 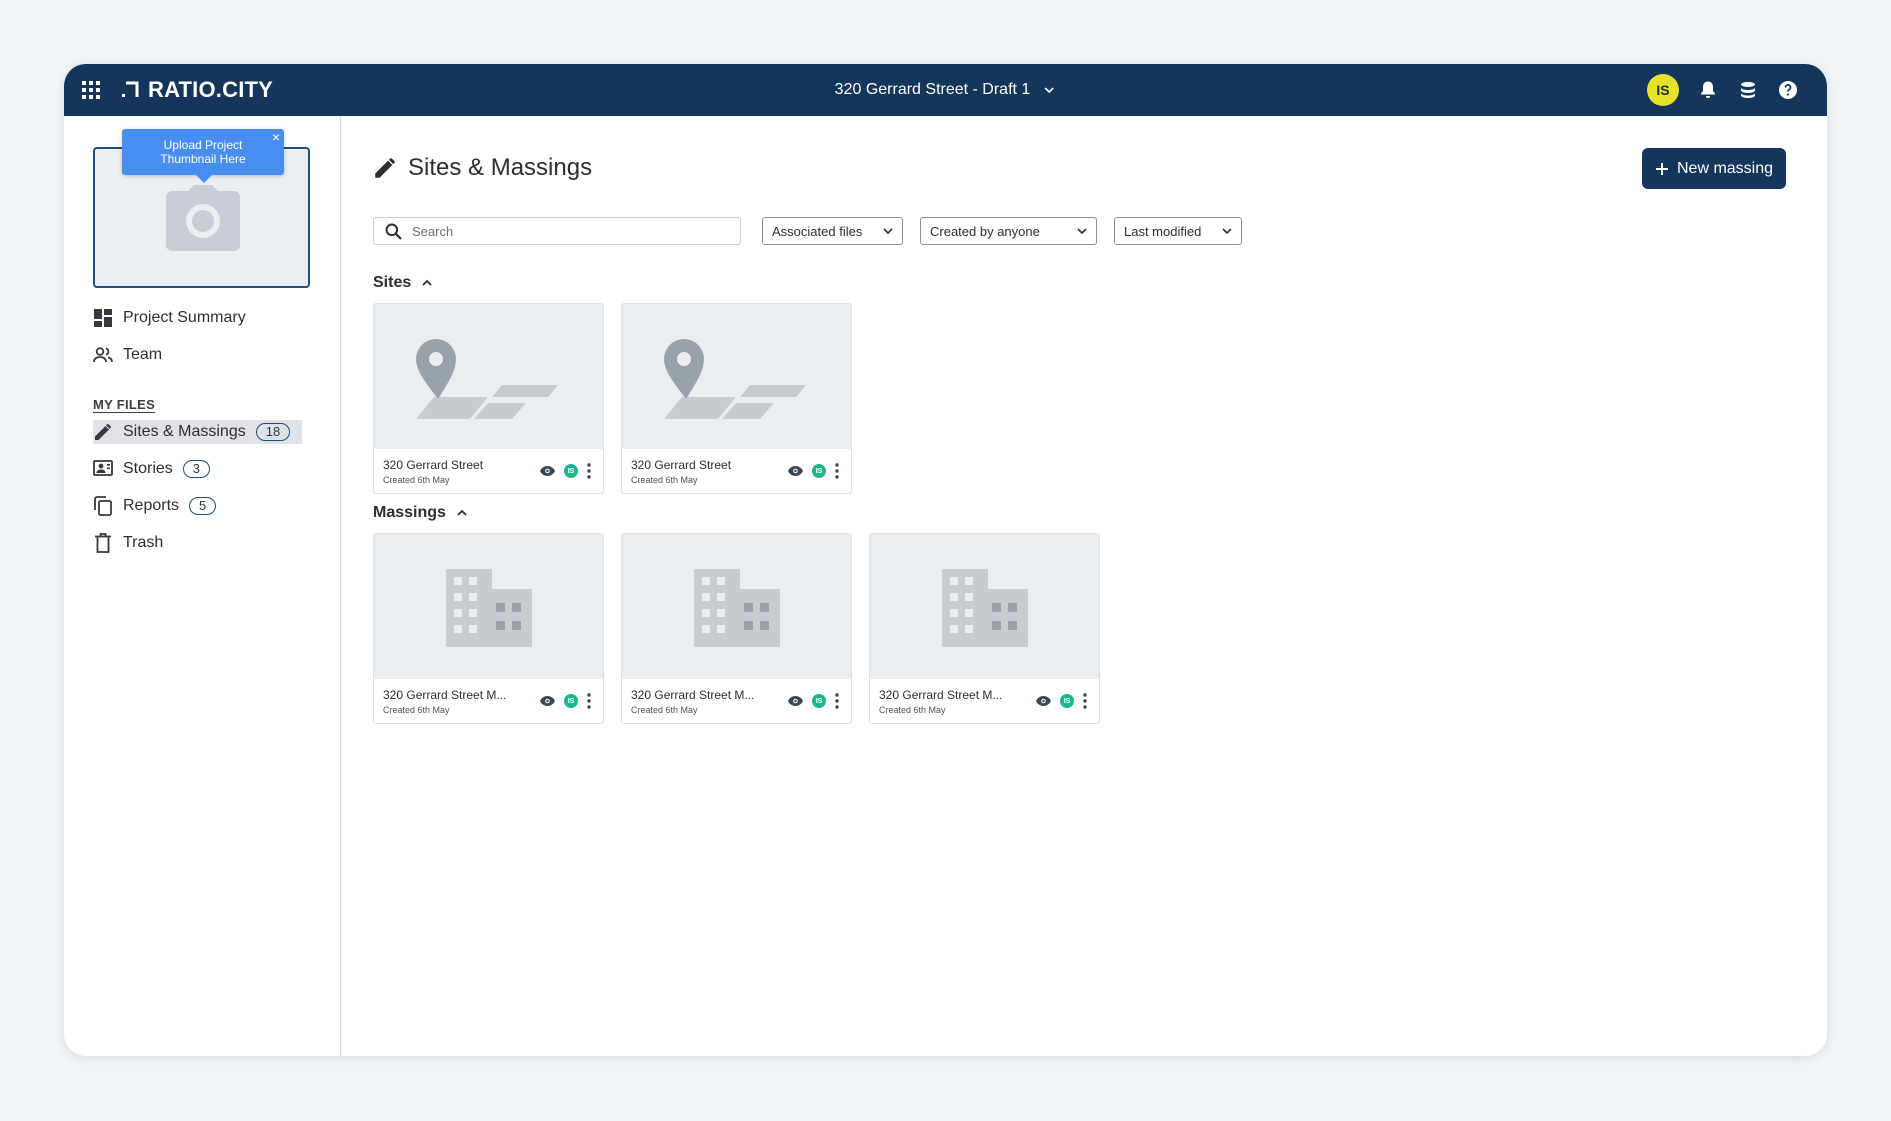 What do you see at coordinates (572, 231) in the screenshot?
I see `search-input` at bounding box center [572, 231].